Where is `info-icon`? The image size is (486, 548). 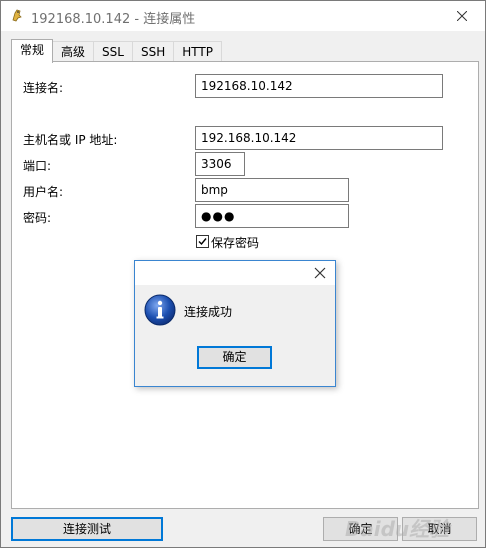
info-icon is located at coordinates (160, 310).